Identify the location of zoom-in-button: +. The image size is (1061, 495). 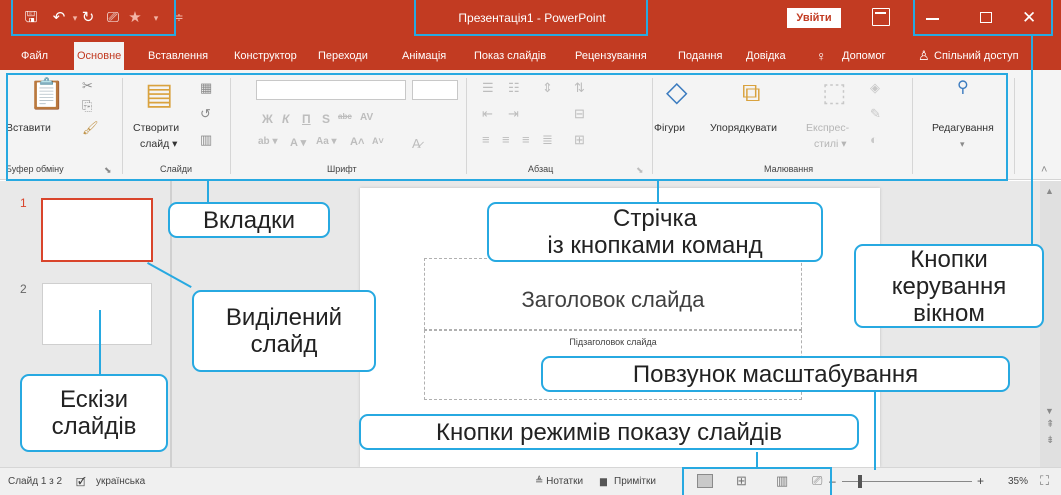
(980, 481).